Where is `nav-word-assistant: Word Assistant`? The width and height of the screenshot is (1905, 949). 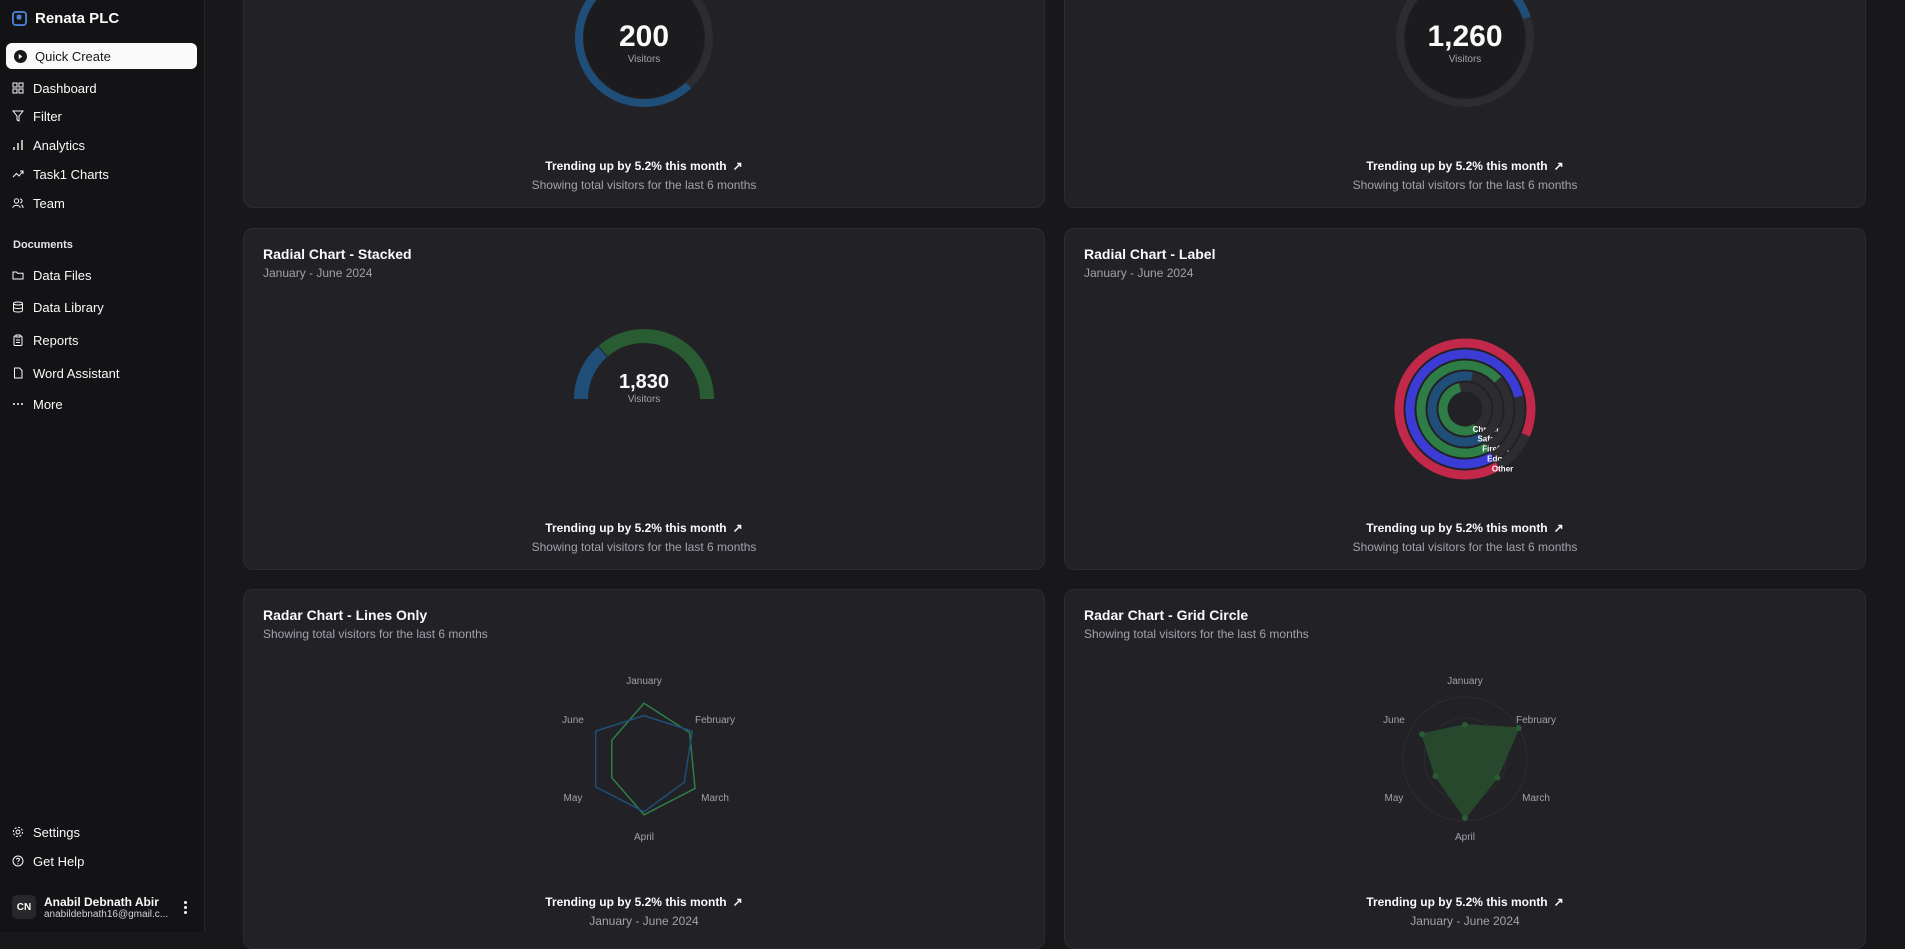
nav-word-assistant: Word Assistant is located at coordinates (65, 373).